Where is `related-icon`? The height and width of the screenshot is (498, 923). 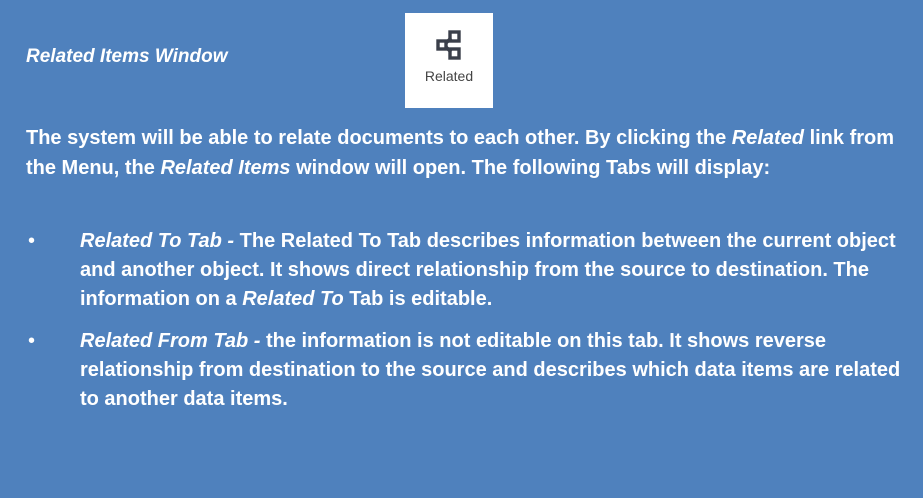
related-icon is located at coordinates (448, 45).